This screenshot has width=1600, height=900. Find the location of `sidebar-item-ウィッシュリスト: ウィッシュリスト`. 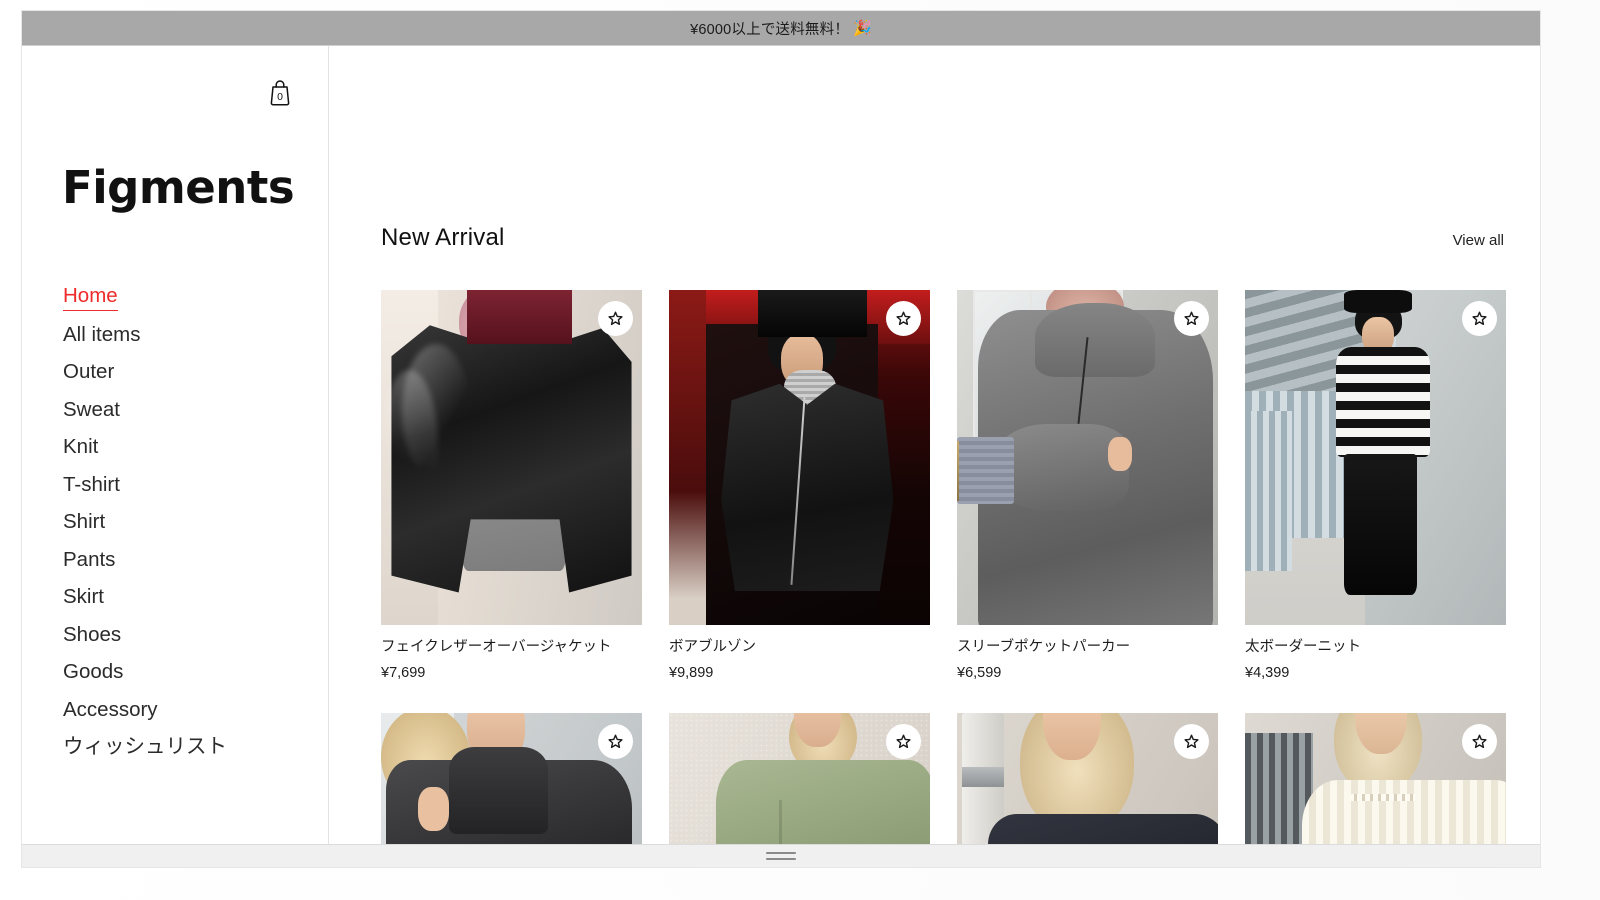

sidebar-item-ウィッシュリスト: ウィッシュリスト is located at coordinates (145, 755).